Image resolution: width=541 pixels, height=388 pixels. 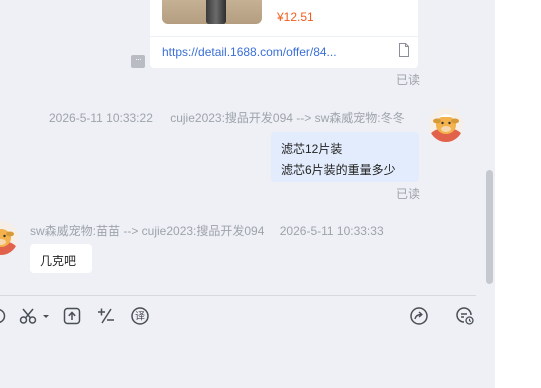 What do you see at coordinates (72, 316) in the screenshot?
I see `upload-icon` at bounding box center [72, 316].